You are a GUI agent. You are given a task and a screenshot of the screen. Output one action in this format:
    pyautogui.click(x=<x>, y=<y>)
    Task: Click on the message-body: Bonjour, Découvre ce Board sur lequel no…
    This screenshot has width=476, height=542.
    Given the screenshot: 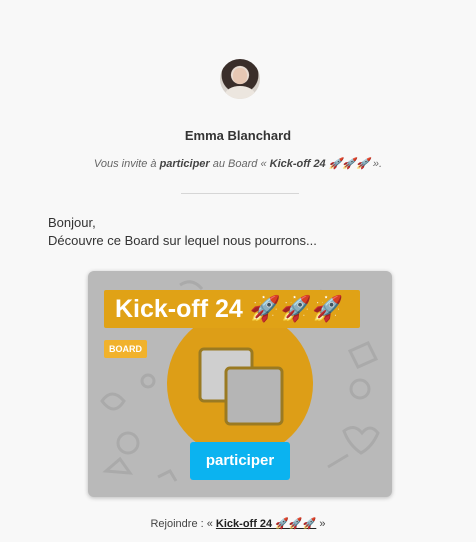 What is the action you would take?
    pyautogui.click(x=182, y=232)
    